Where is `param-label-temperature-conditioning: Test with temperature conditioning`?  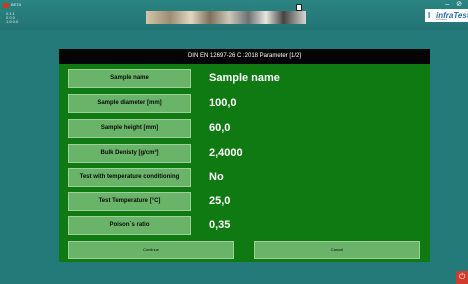
param-label-temperature-conditioning: Test with temperature conditioning is located at coordinates (129, 177).